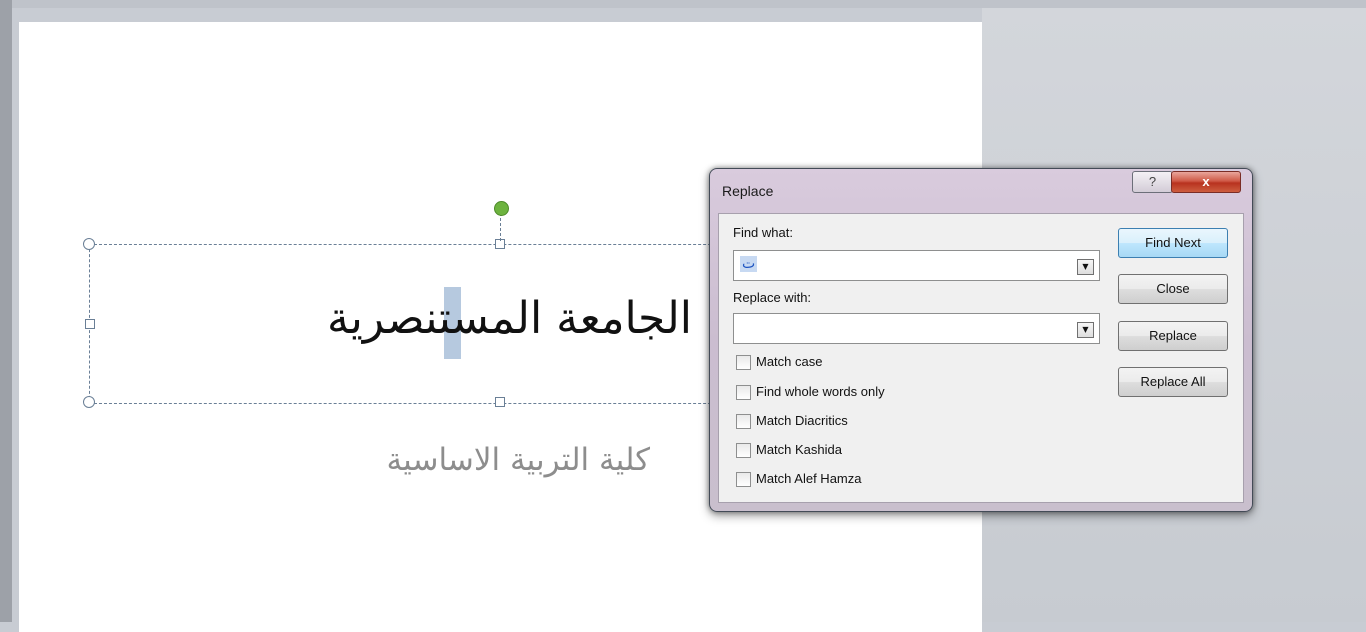  What do you see at coordinates (1173, 289) in the screenshot?
I see `close-button: Close` at bounding box center [1173, 289].